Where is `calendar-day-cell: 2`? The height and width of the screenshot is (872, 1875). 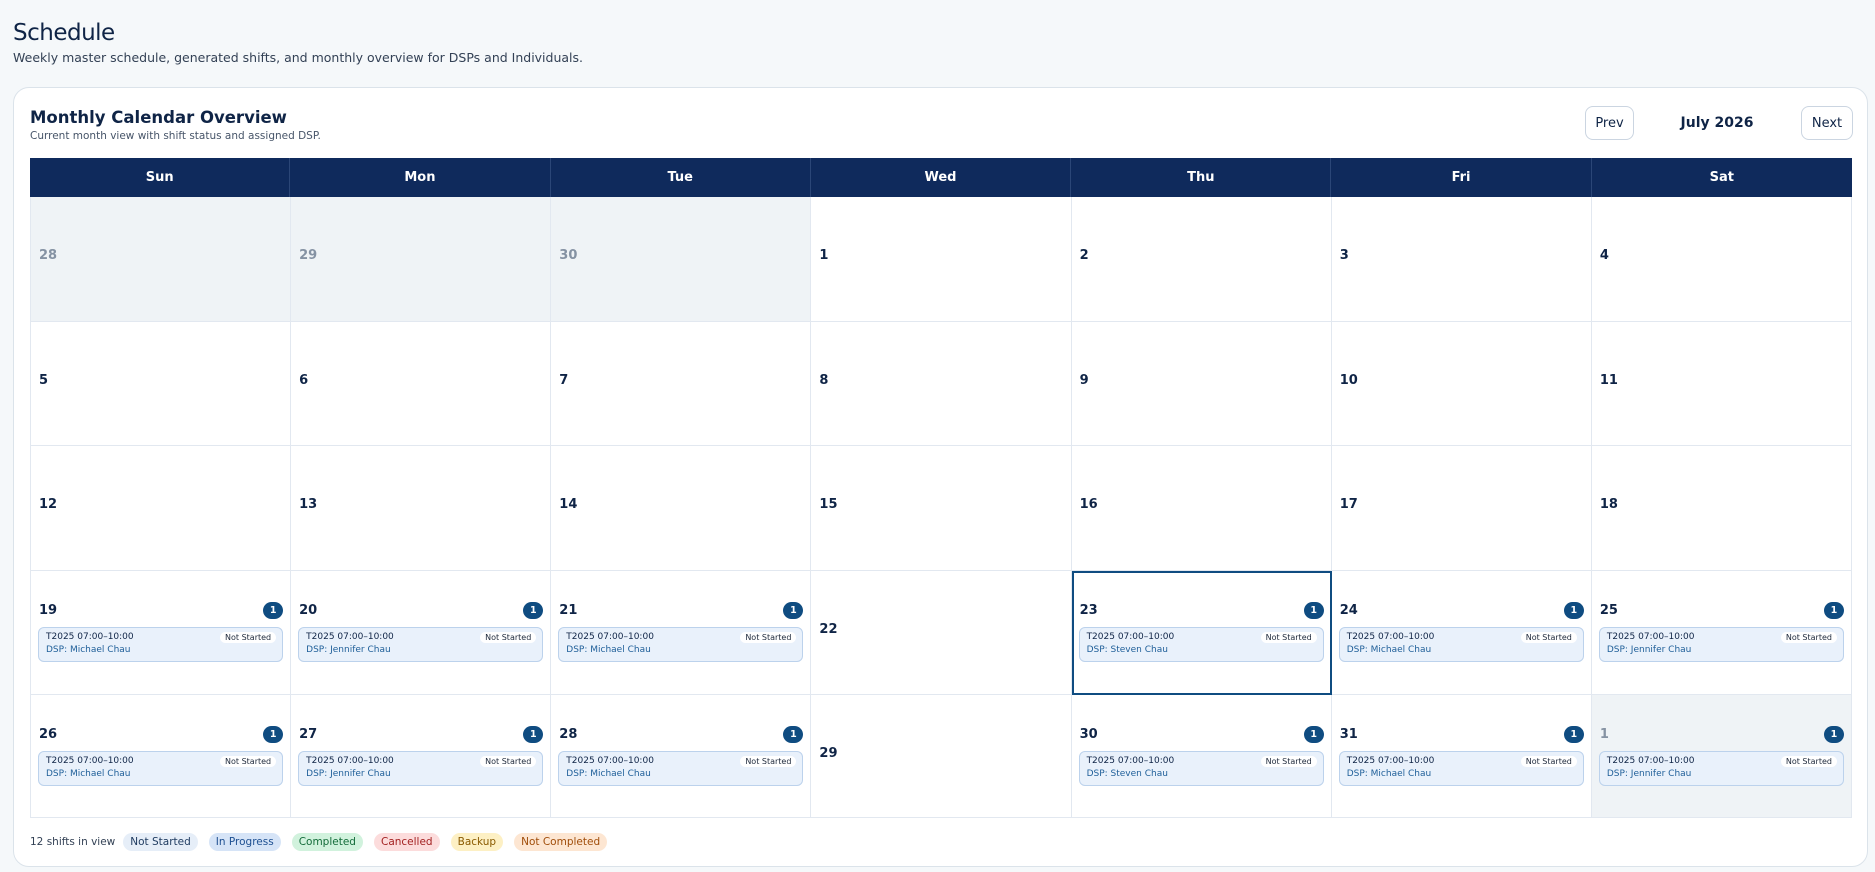
calendar-day-cell: 2 is located at coordinates (1201, 259).